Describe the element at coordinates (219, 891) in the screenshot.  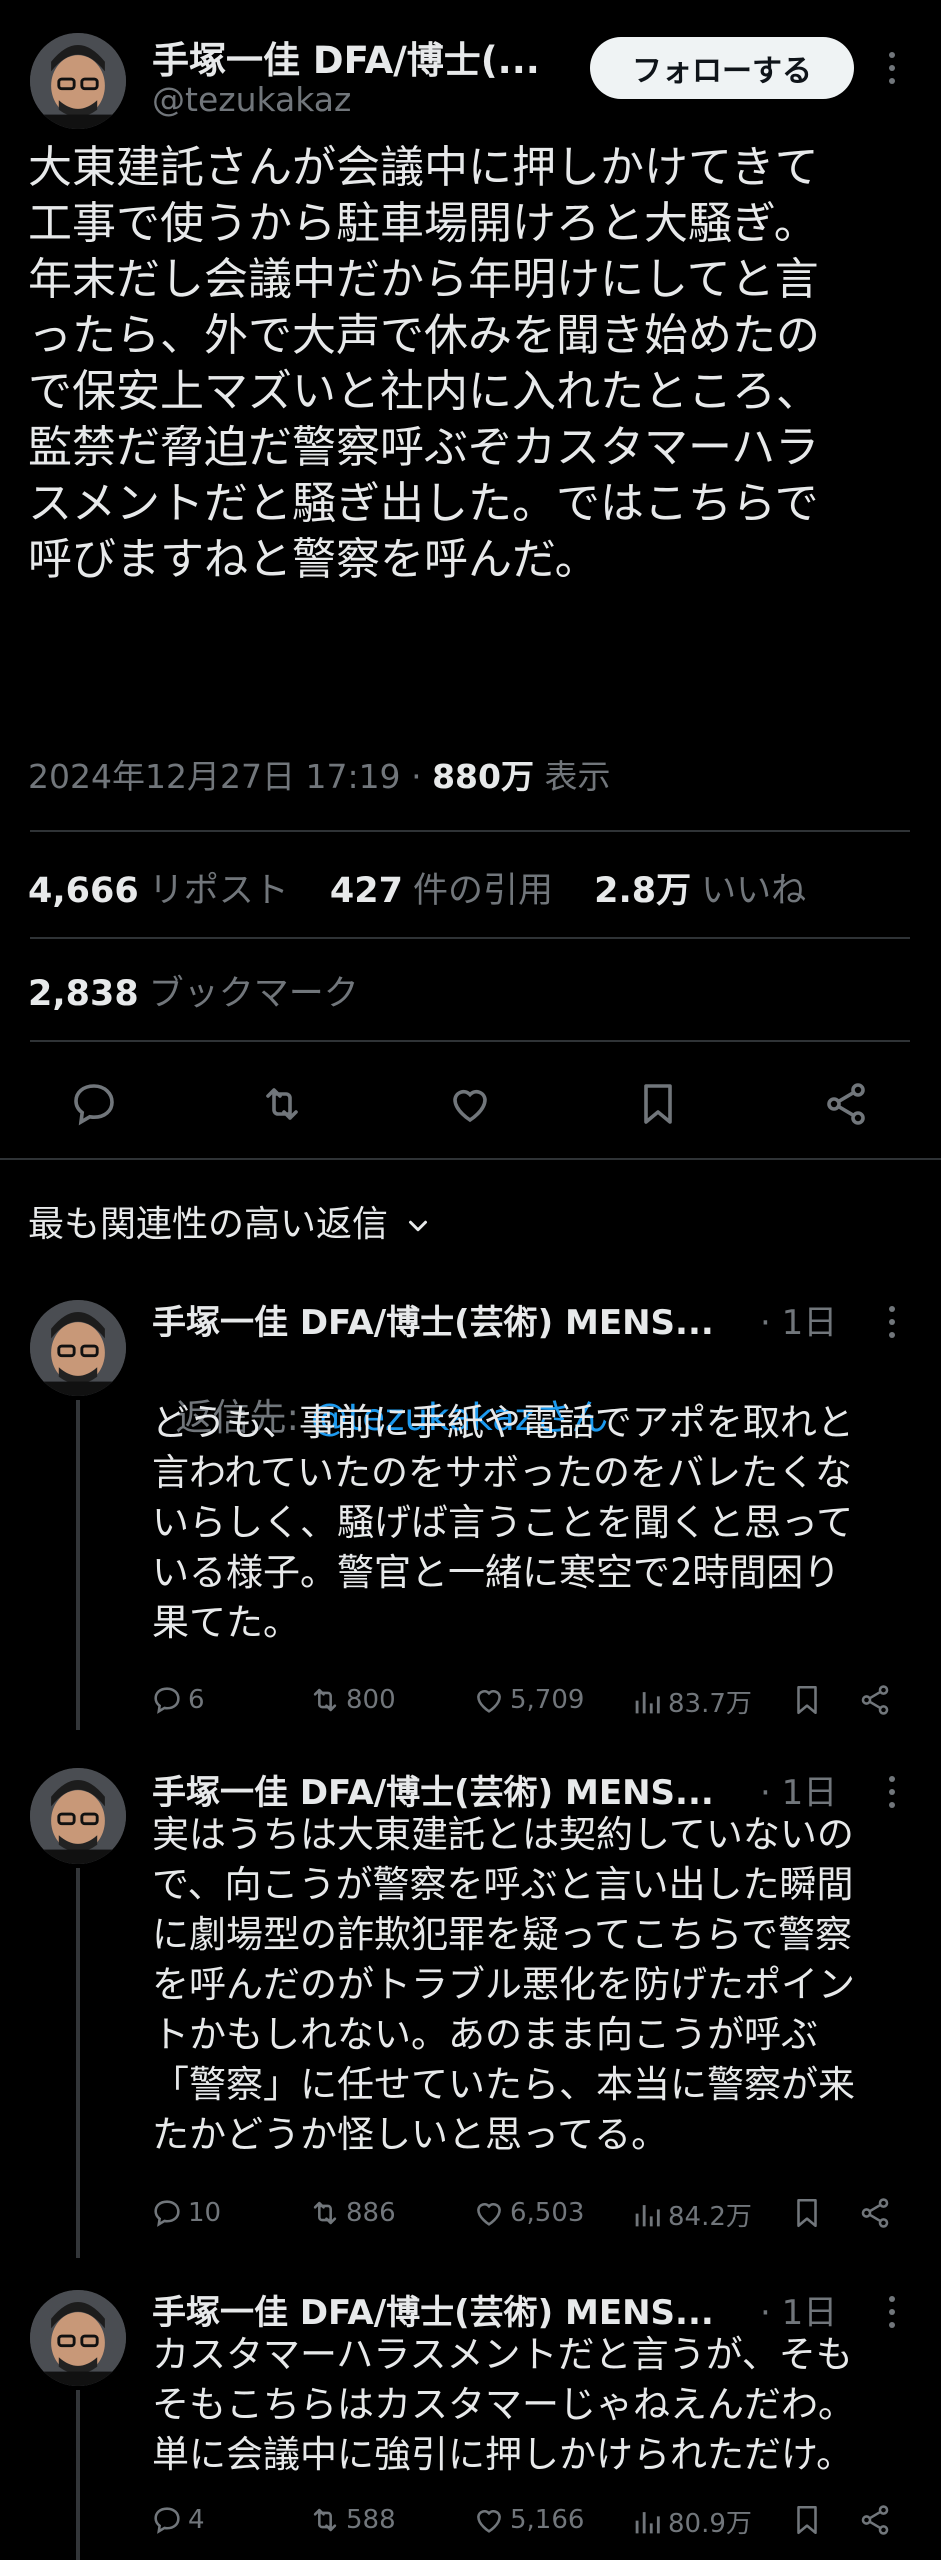
I see `repost-label: リポスト` at that location.